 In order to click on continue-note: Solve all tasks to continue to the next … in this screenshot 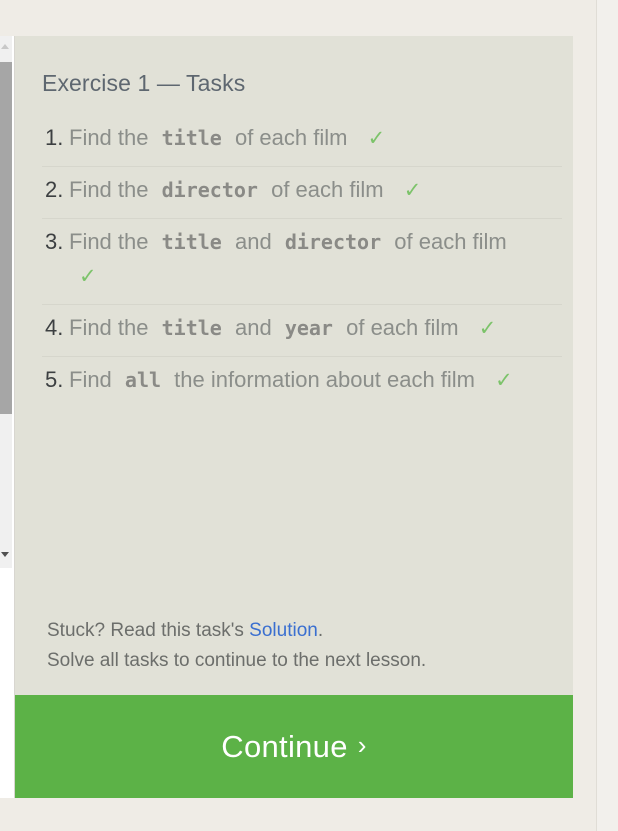, I will do `click(237, 660)`.